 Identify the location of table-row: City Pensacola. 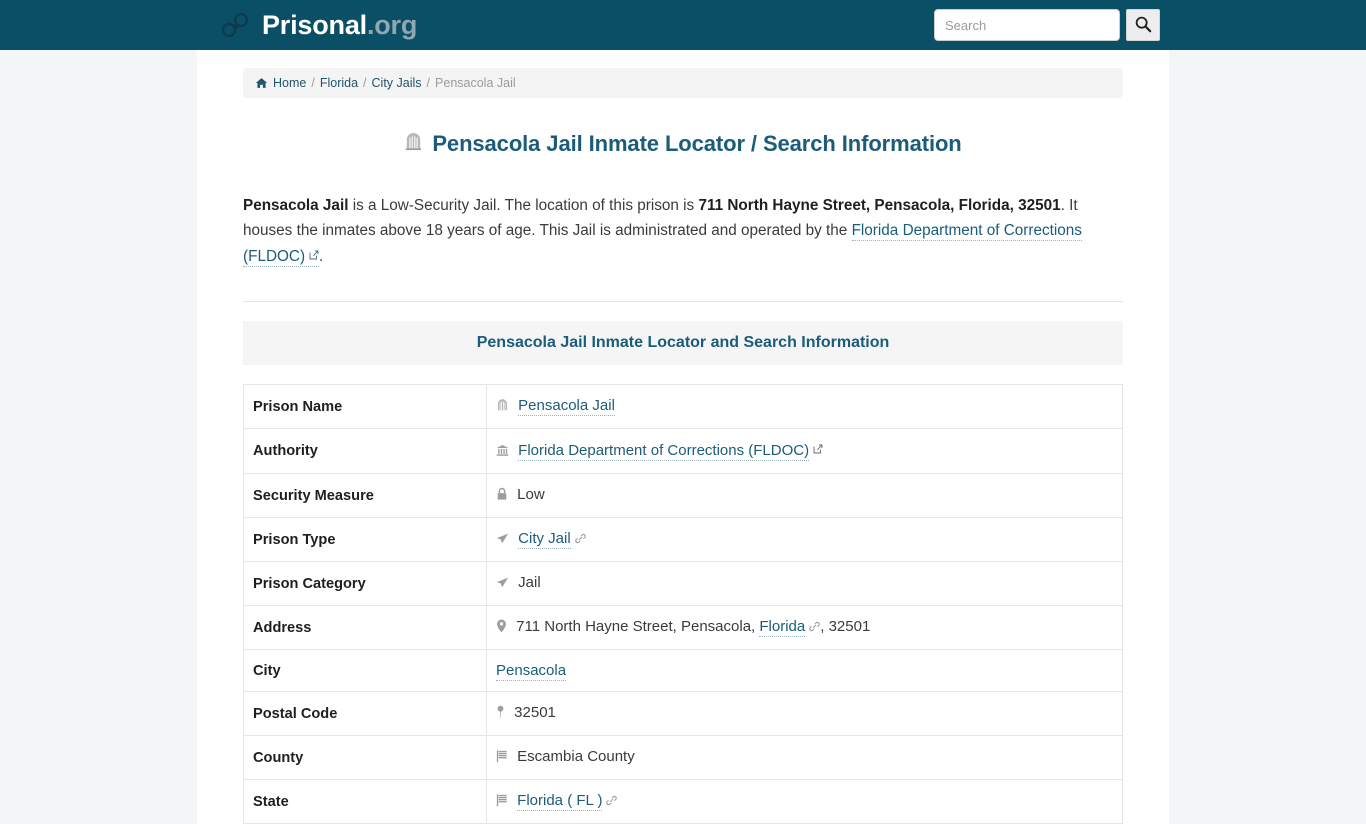
(683, 670).